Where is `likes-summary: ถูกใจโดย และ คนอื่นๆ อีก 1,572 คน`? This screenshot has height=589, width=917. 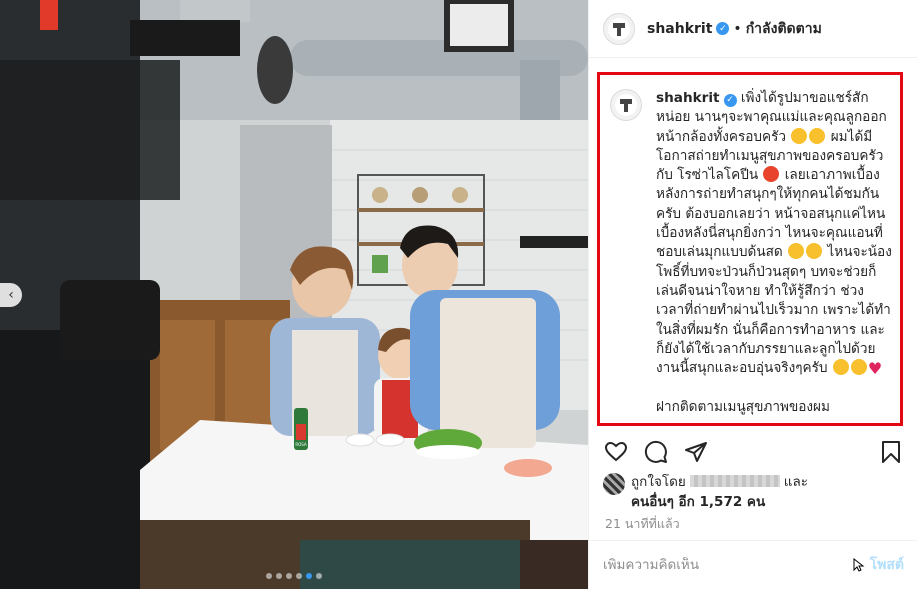
likes-summary: ถูกใจโดย และ คนอื่นๆ อีก 1,572 คน is located at coordinates (705, 492).